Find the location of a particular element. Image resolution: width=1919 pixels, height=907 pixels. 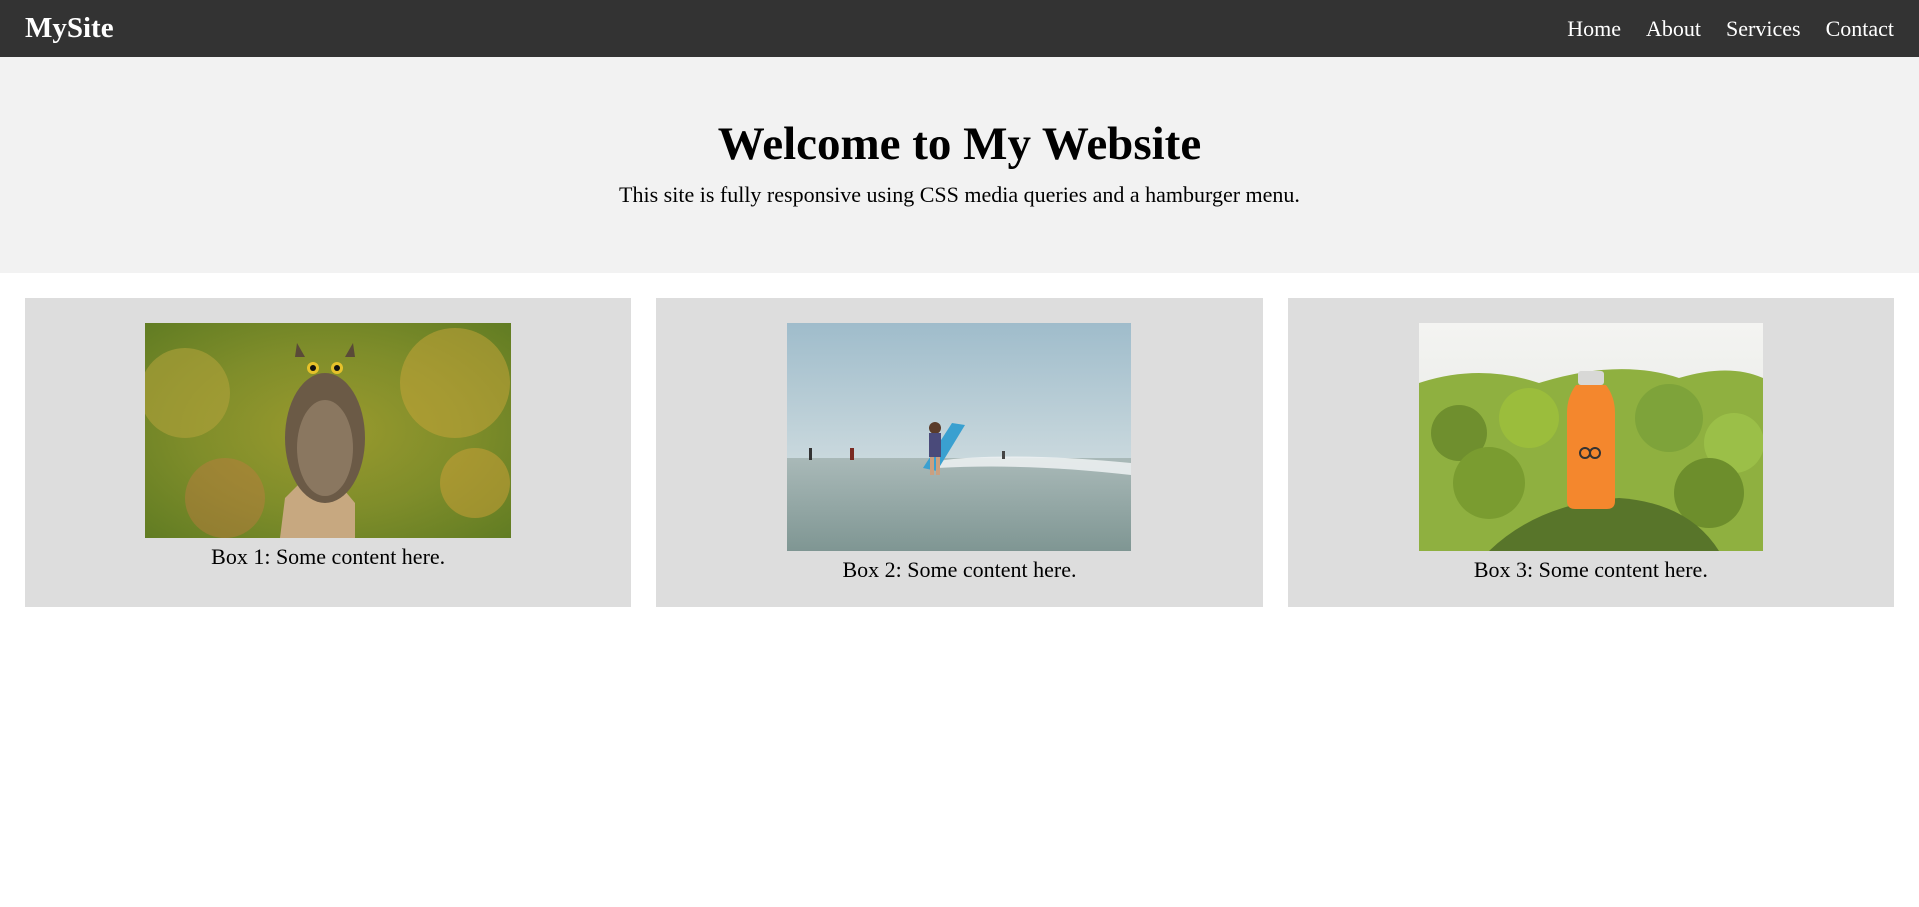

owl-photo is located at coordinates (328, 430).